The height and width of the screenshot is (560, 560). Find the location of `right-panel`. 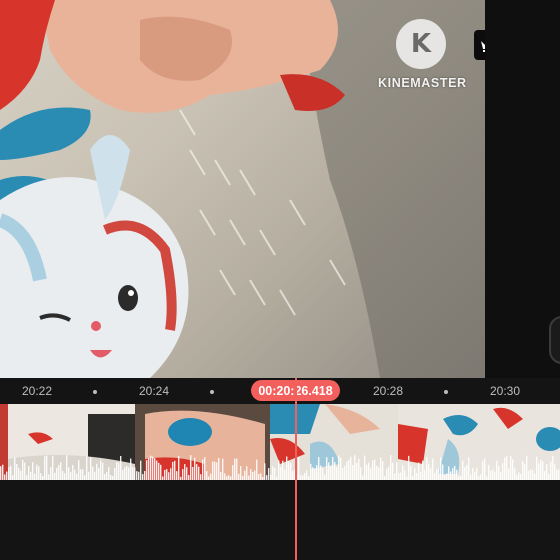

right-panel is located at coordinates (522, 189).